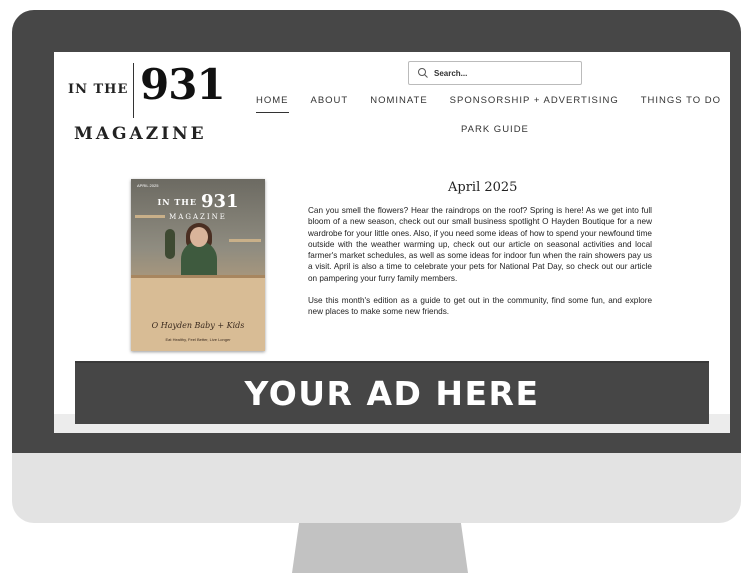 This screenshot has height=573, width=741. What do you see at coordinates (483, 187) in the screenshot?
I see `article-title: April 2025` at bounding box center [483, 187].